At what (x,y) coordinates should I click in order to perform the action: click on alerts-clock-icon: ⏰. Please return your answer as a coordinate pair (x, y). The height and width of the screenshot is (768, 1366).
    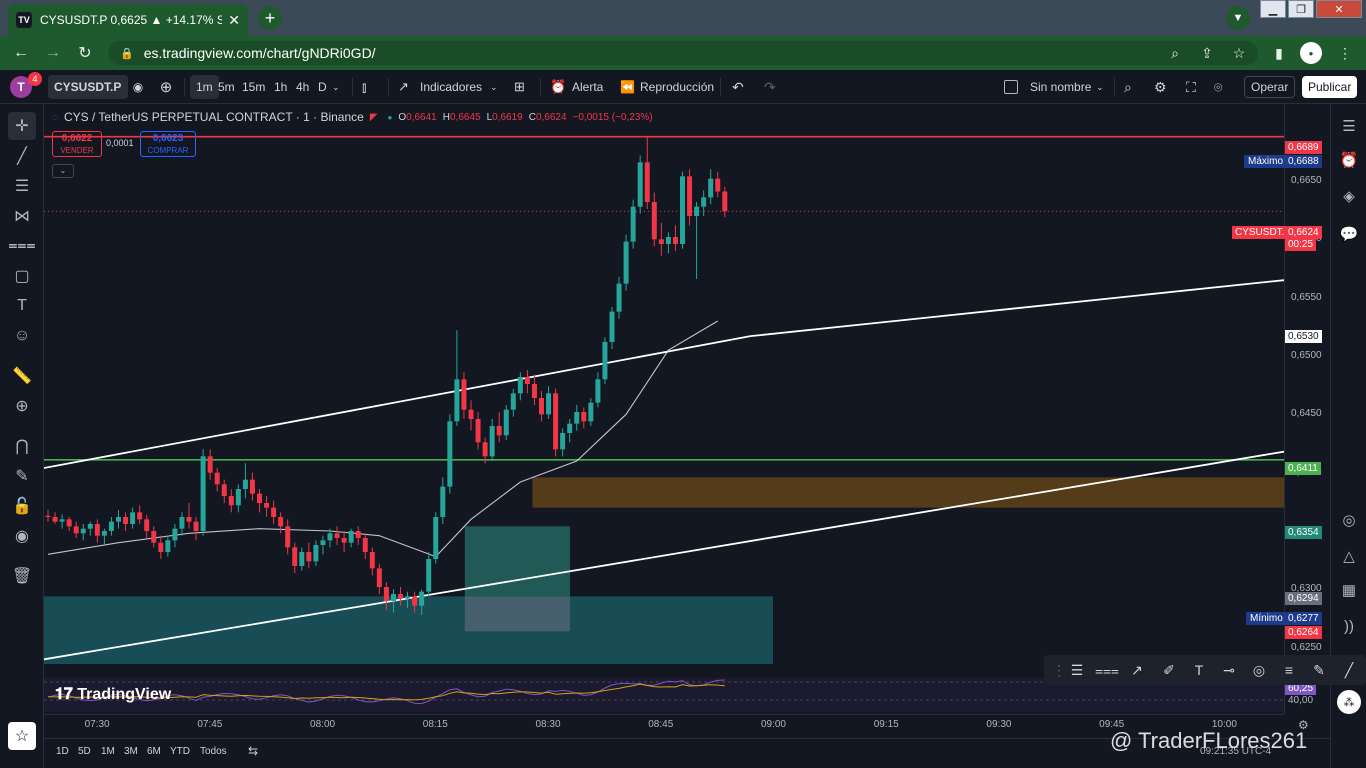
    Looking at the image, I should click on (1349, 160).